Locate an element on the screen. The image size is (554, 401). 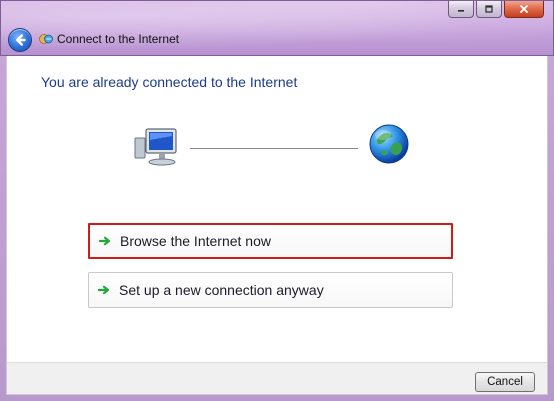
back-button is located at coordinates (20, 40).